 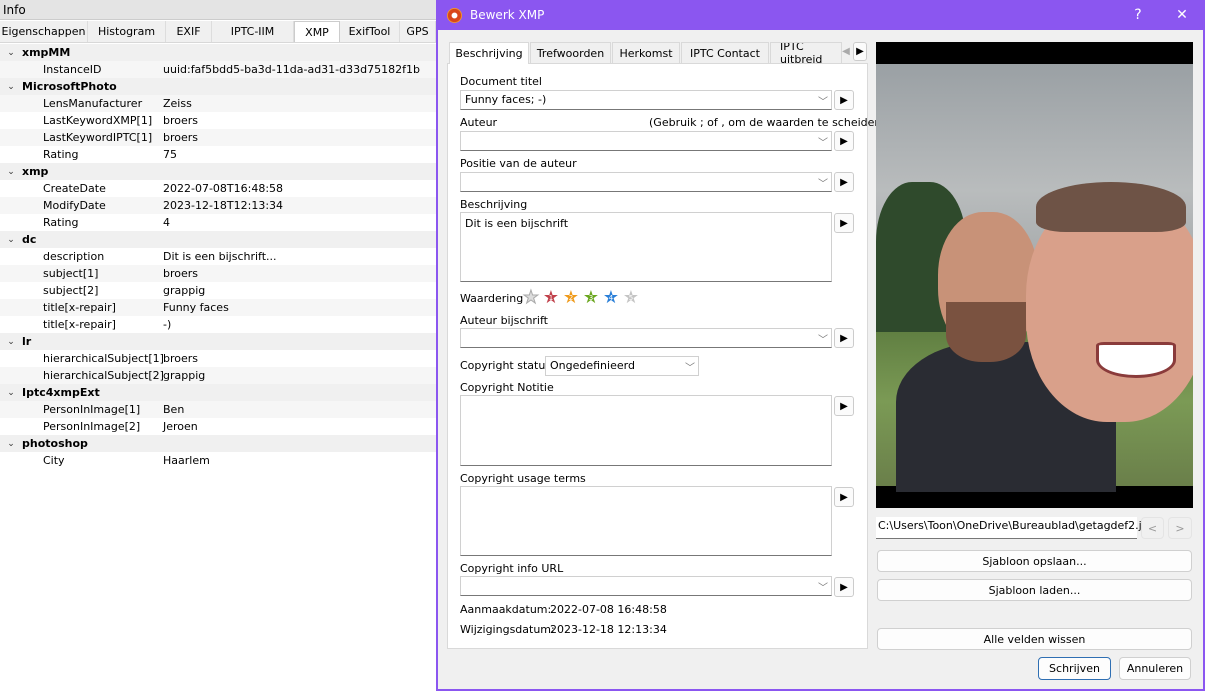 I want to click on property-value: grappig, so click(x=184, y=375).